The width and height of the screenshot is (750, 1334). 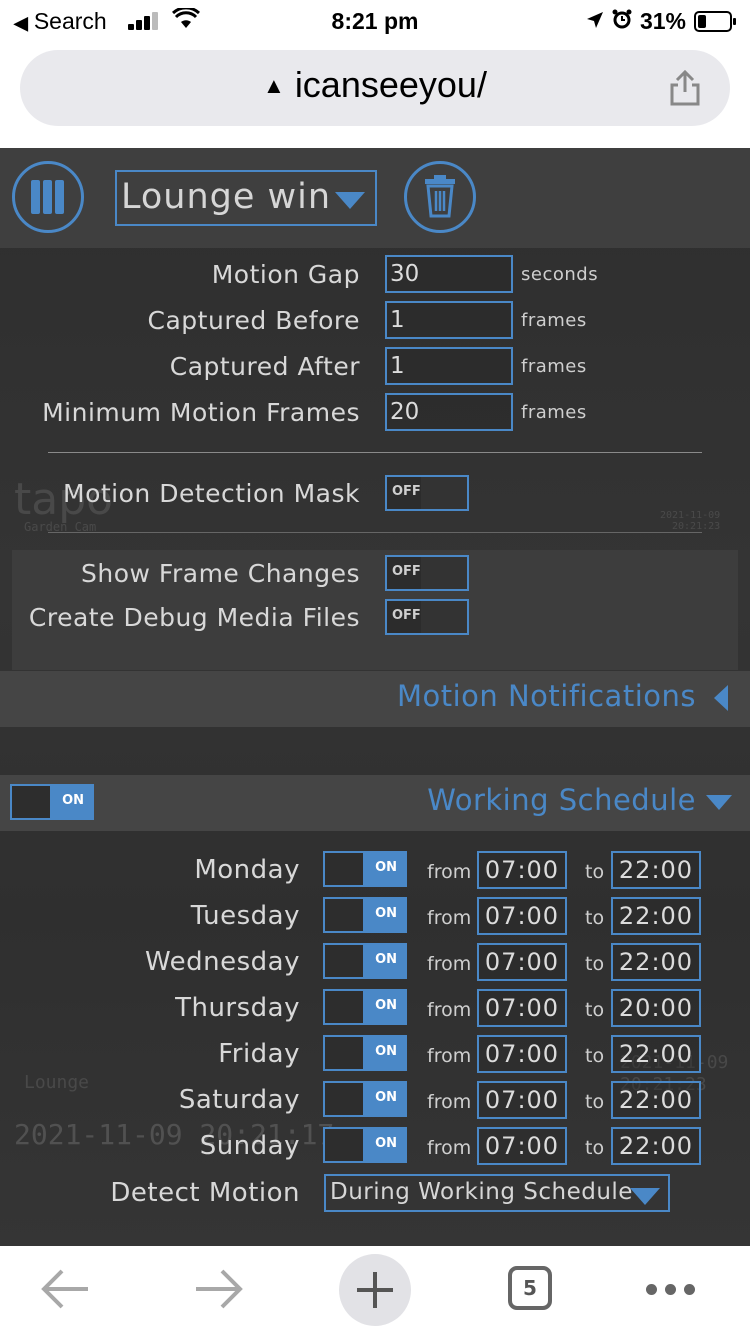 I want to click on day-label-tuesday: Tuesday, so click(x=245, y=916).